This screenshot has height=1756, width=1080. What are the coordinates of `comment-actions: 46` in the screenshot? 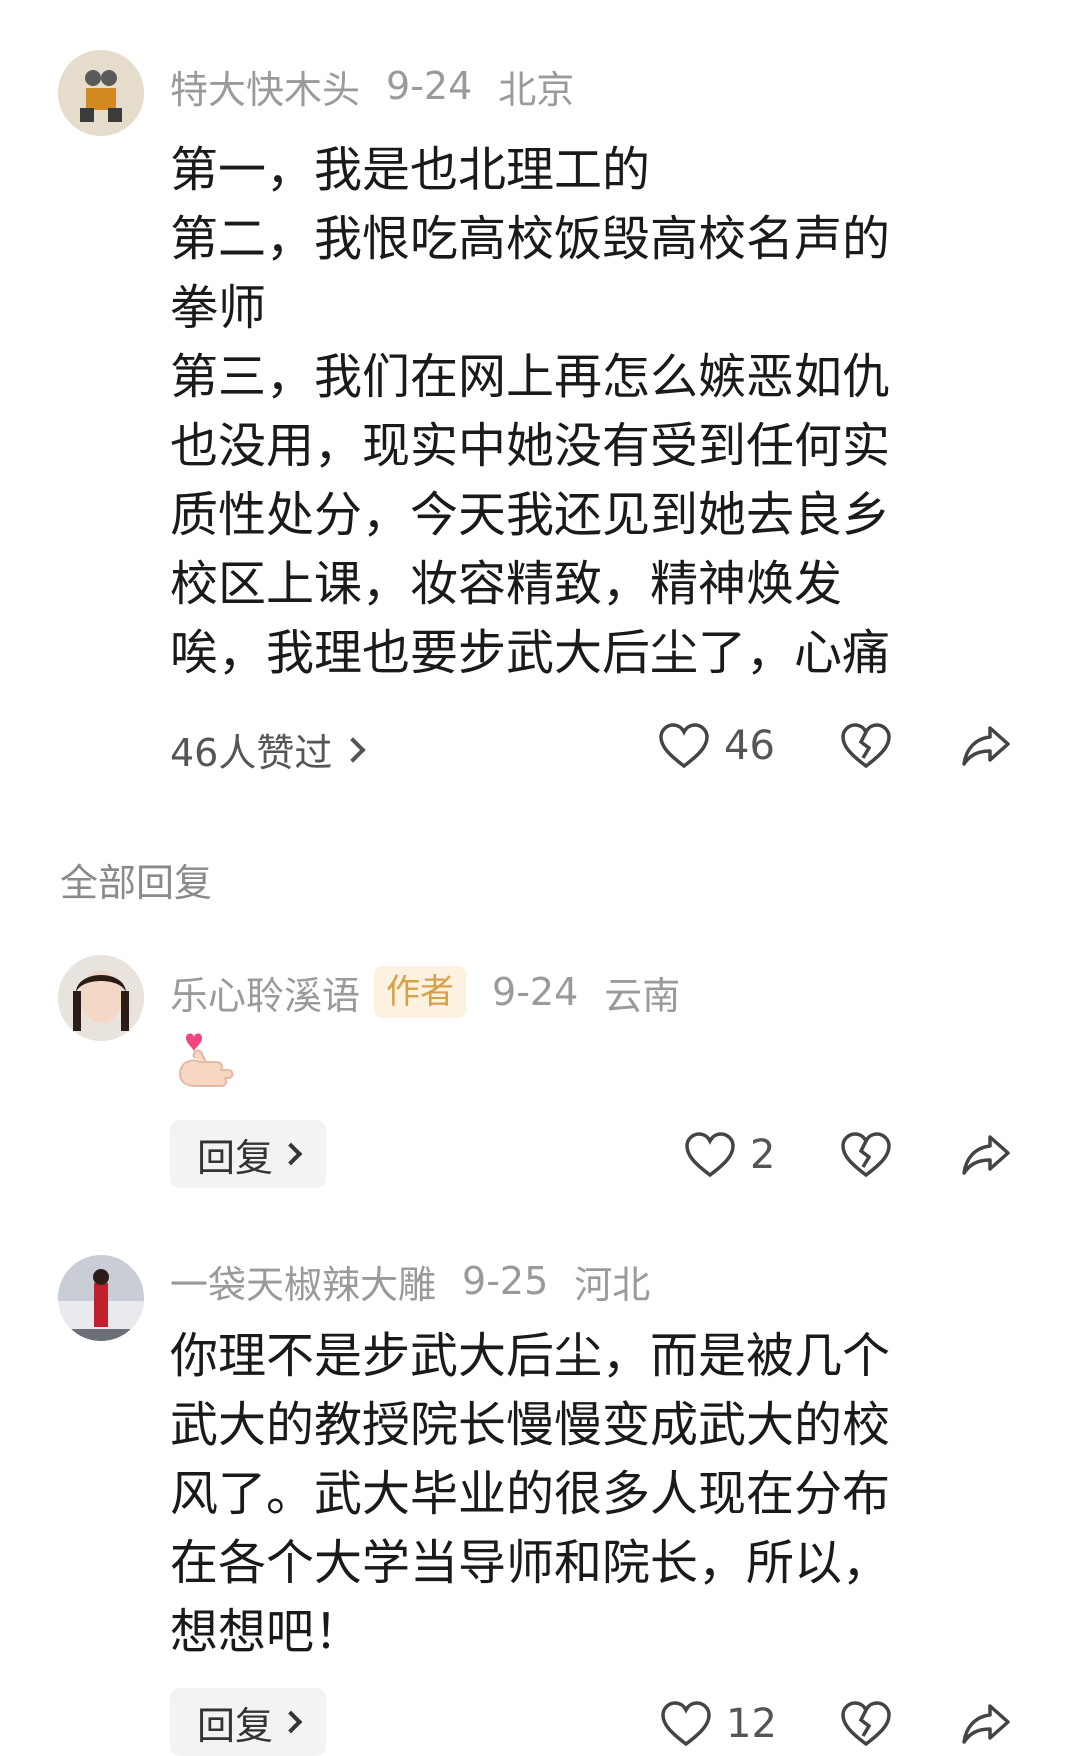 It's located at (835, 746).